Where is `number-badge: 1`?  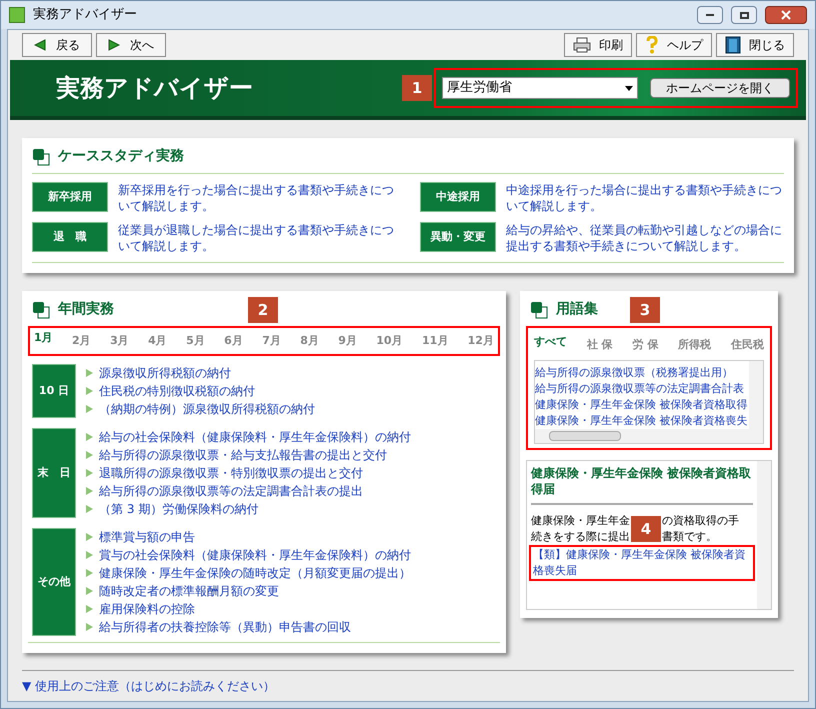
number-badge: 1 is located at coordinates (417, 88).